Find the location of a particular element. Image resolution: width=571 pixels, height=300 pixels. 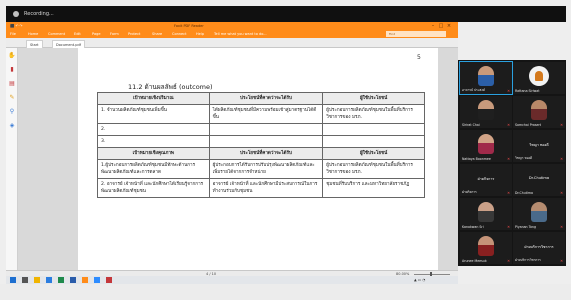

search-icon is located at coordinates (25, 280).